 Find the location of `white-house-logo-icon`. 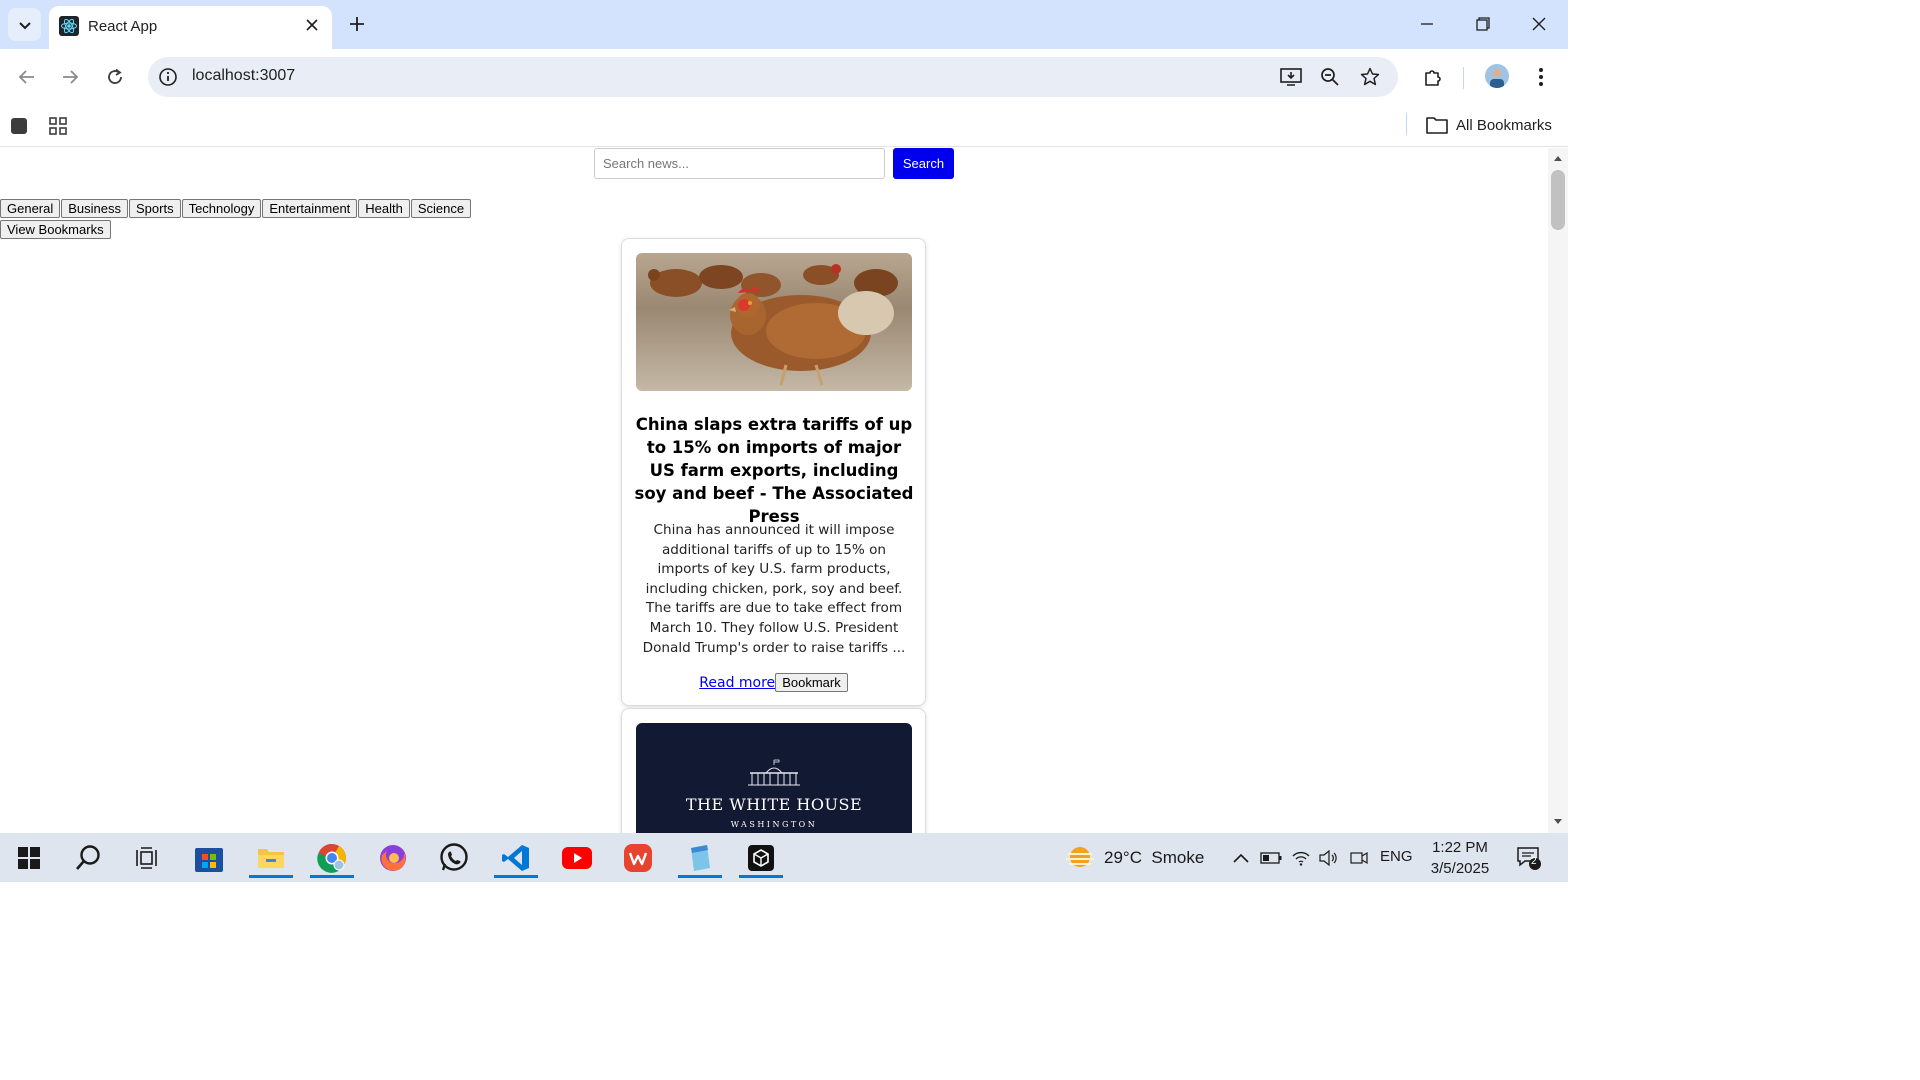

white-house-logo-icon is located at coordinates (774, 772).